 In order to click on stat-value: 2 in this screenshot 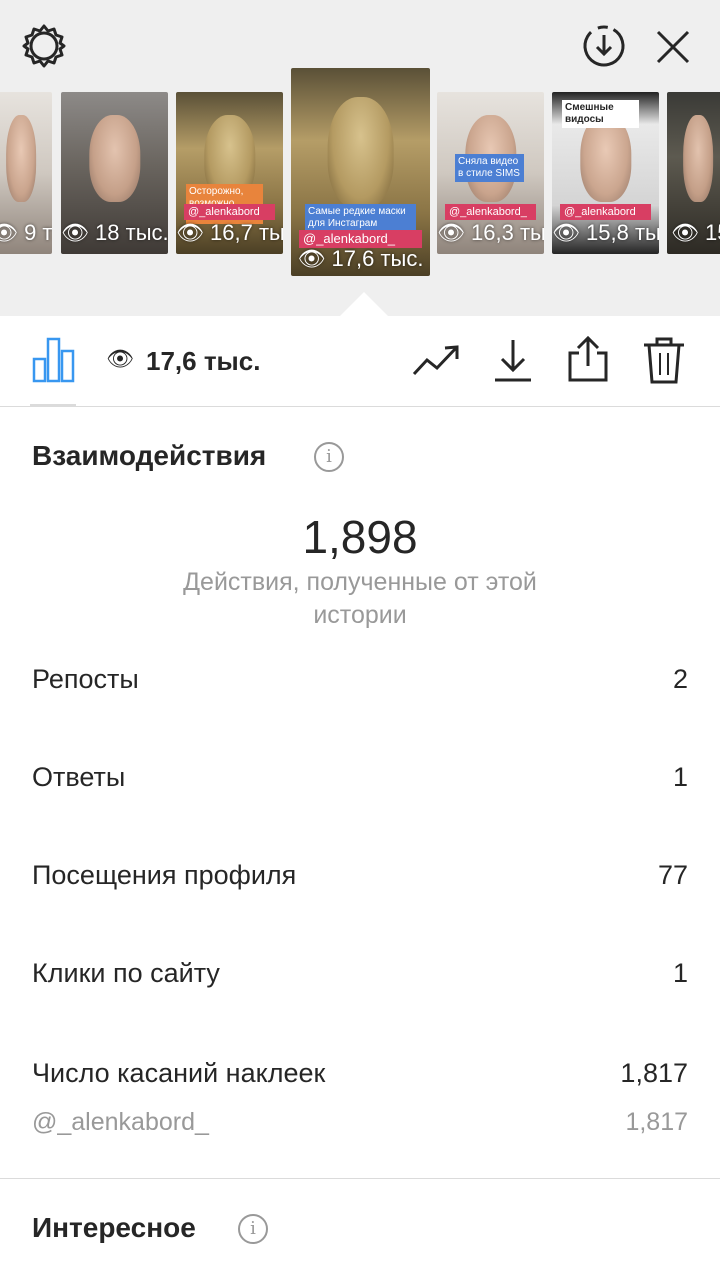, I will do `click(680, 679)`.